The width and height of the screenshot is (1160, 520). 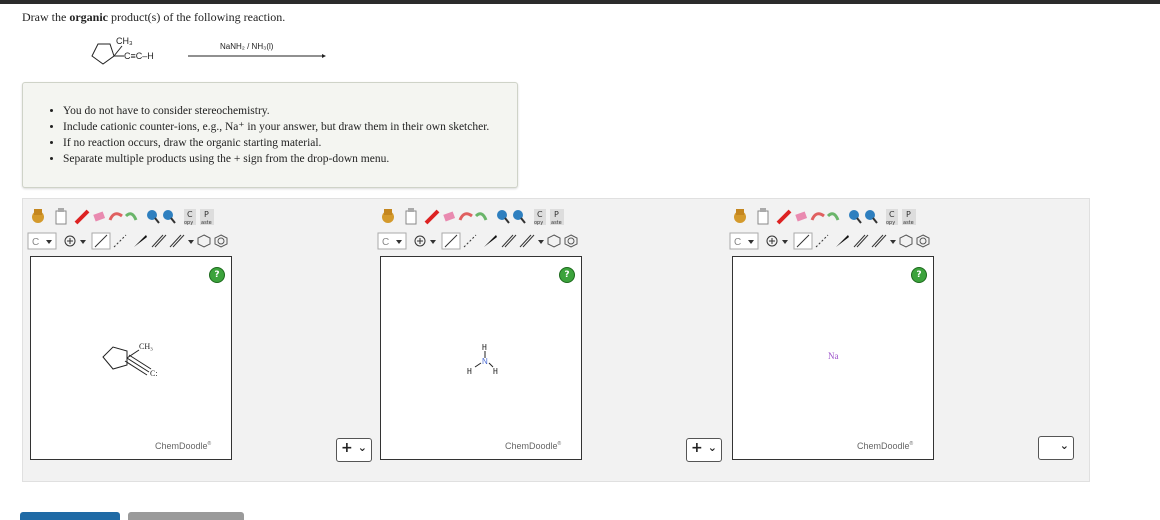 What do you see at coordinates (190, 214) in the screenshot?
I see `copy-top-label: C` at bounding box center [190, 214].